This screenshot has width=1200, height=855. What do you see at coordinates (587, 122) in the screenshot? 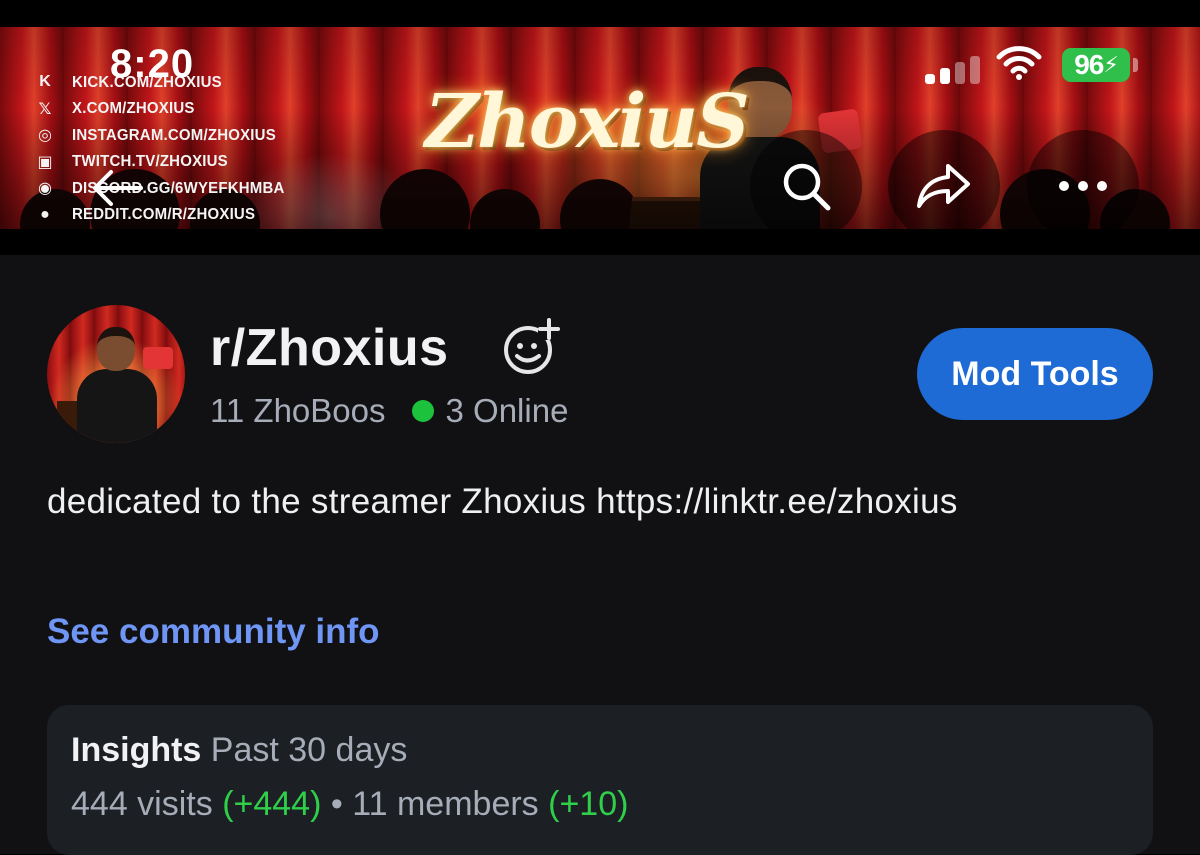
I see `banner-logo: ZhoxiuS` at bounding box center [587, 122].